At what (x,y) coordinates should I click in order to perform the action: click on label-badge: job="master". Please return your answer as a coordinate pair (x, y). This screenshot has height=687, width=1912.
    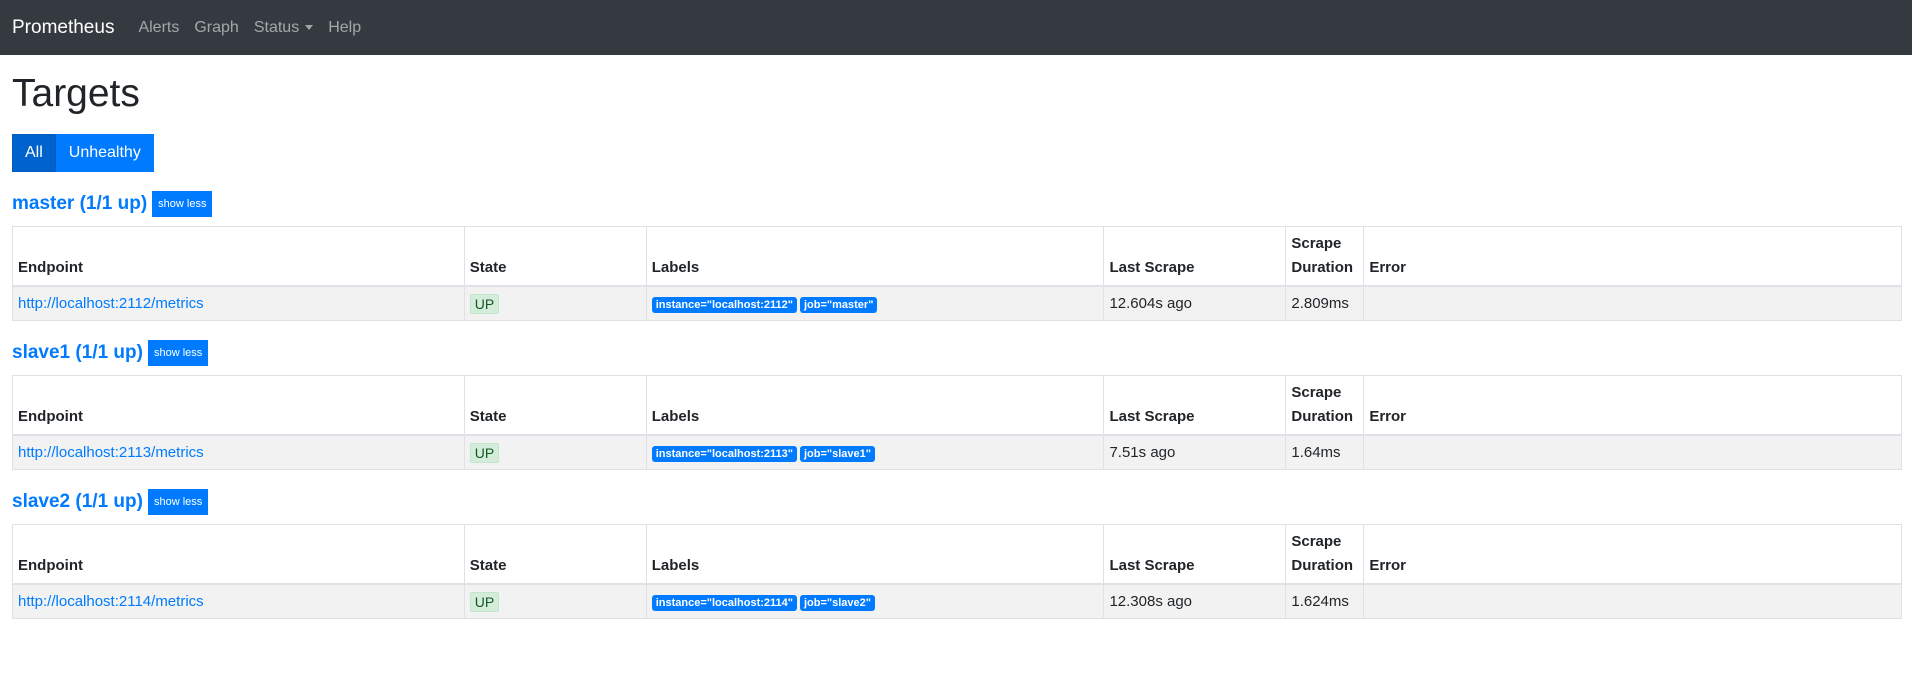
    Looking at the image, I should click on (838, 304).